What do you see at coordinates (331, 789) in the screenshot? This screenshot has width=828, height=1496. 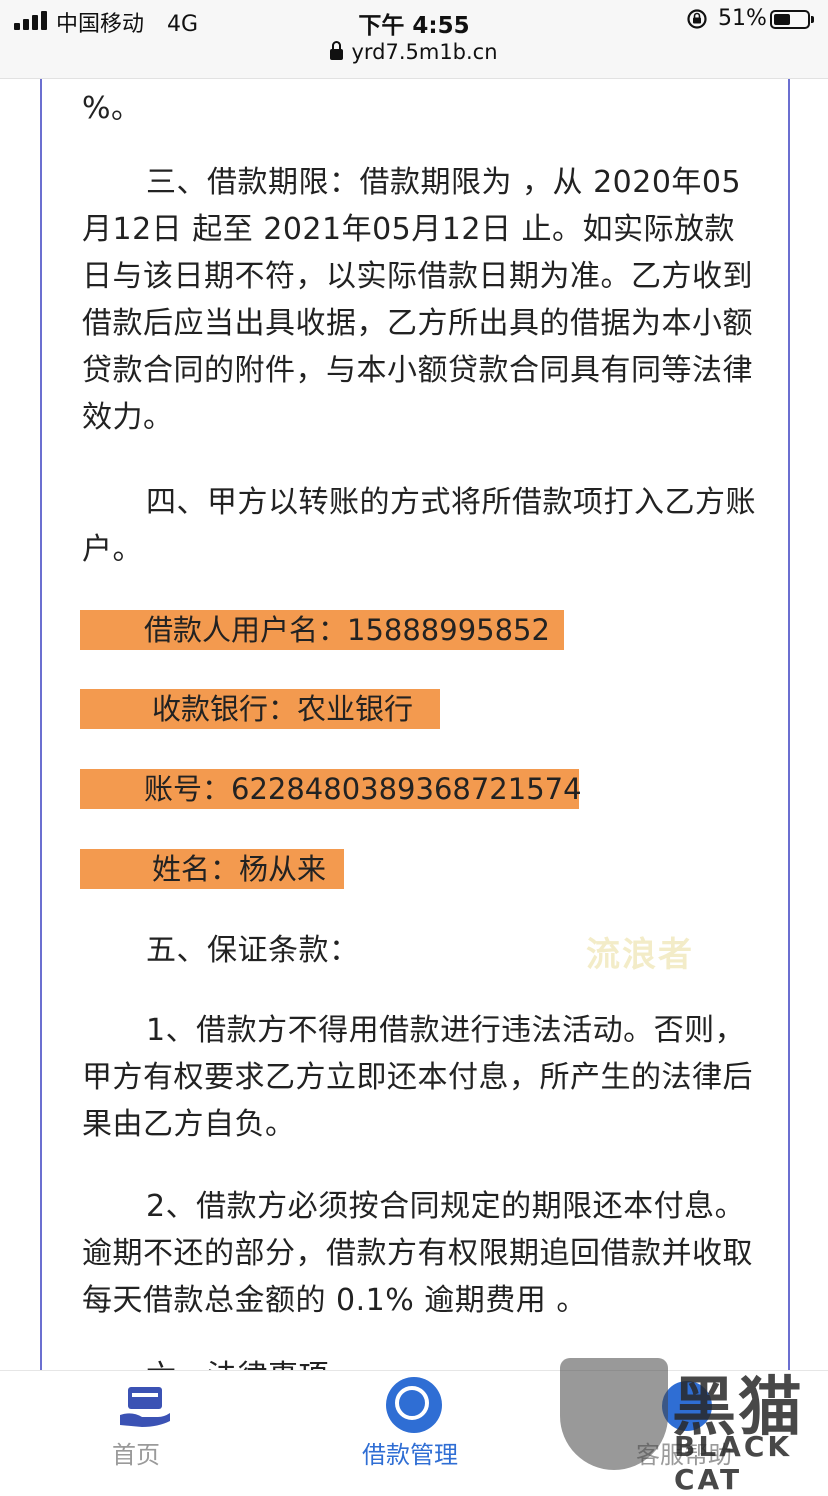 I see `account-number: 账号：6228480389368721574` at bounding box center [331, 789].